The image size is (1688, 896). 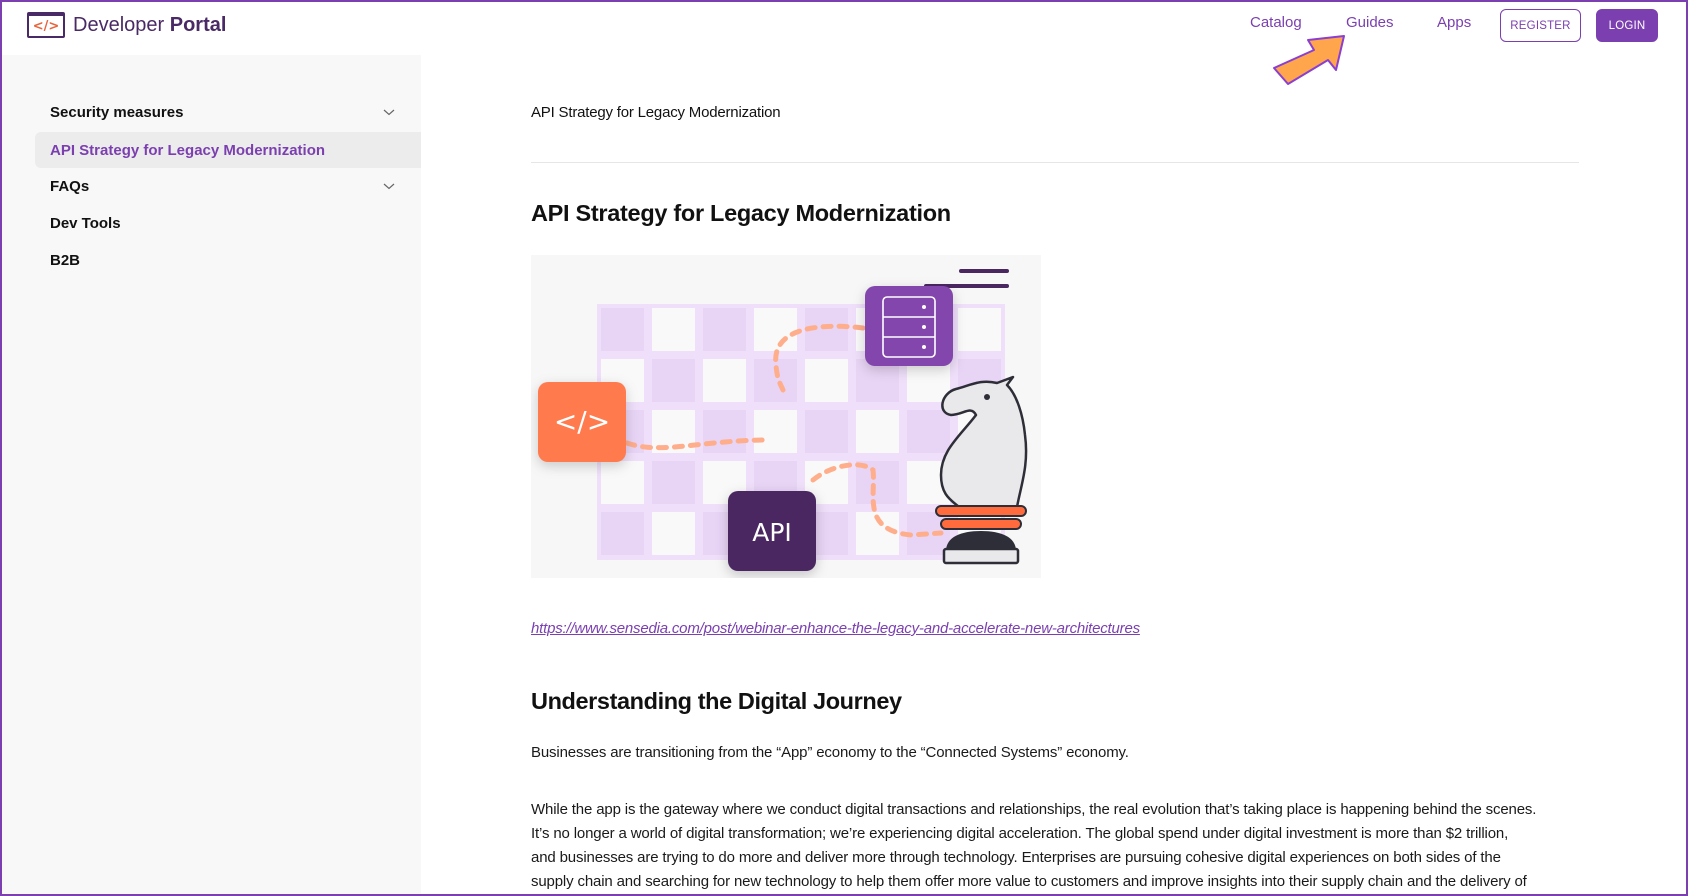 I want to click on sidebar-item-label: API Strategy for Legacy Modernization, so click(x=188, y=150).